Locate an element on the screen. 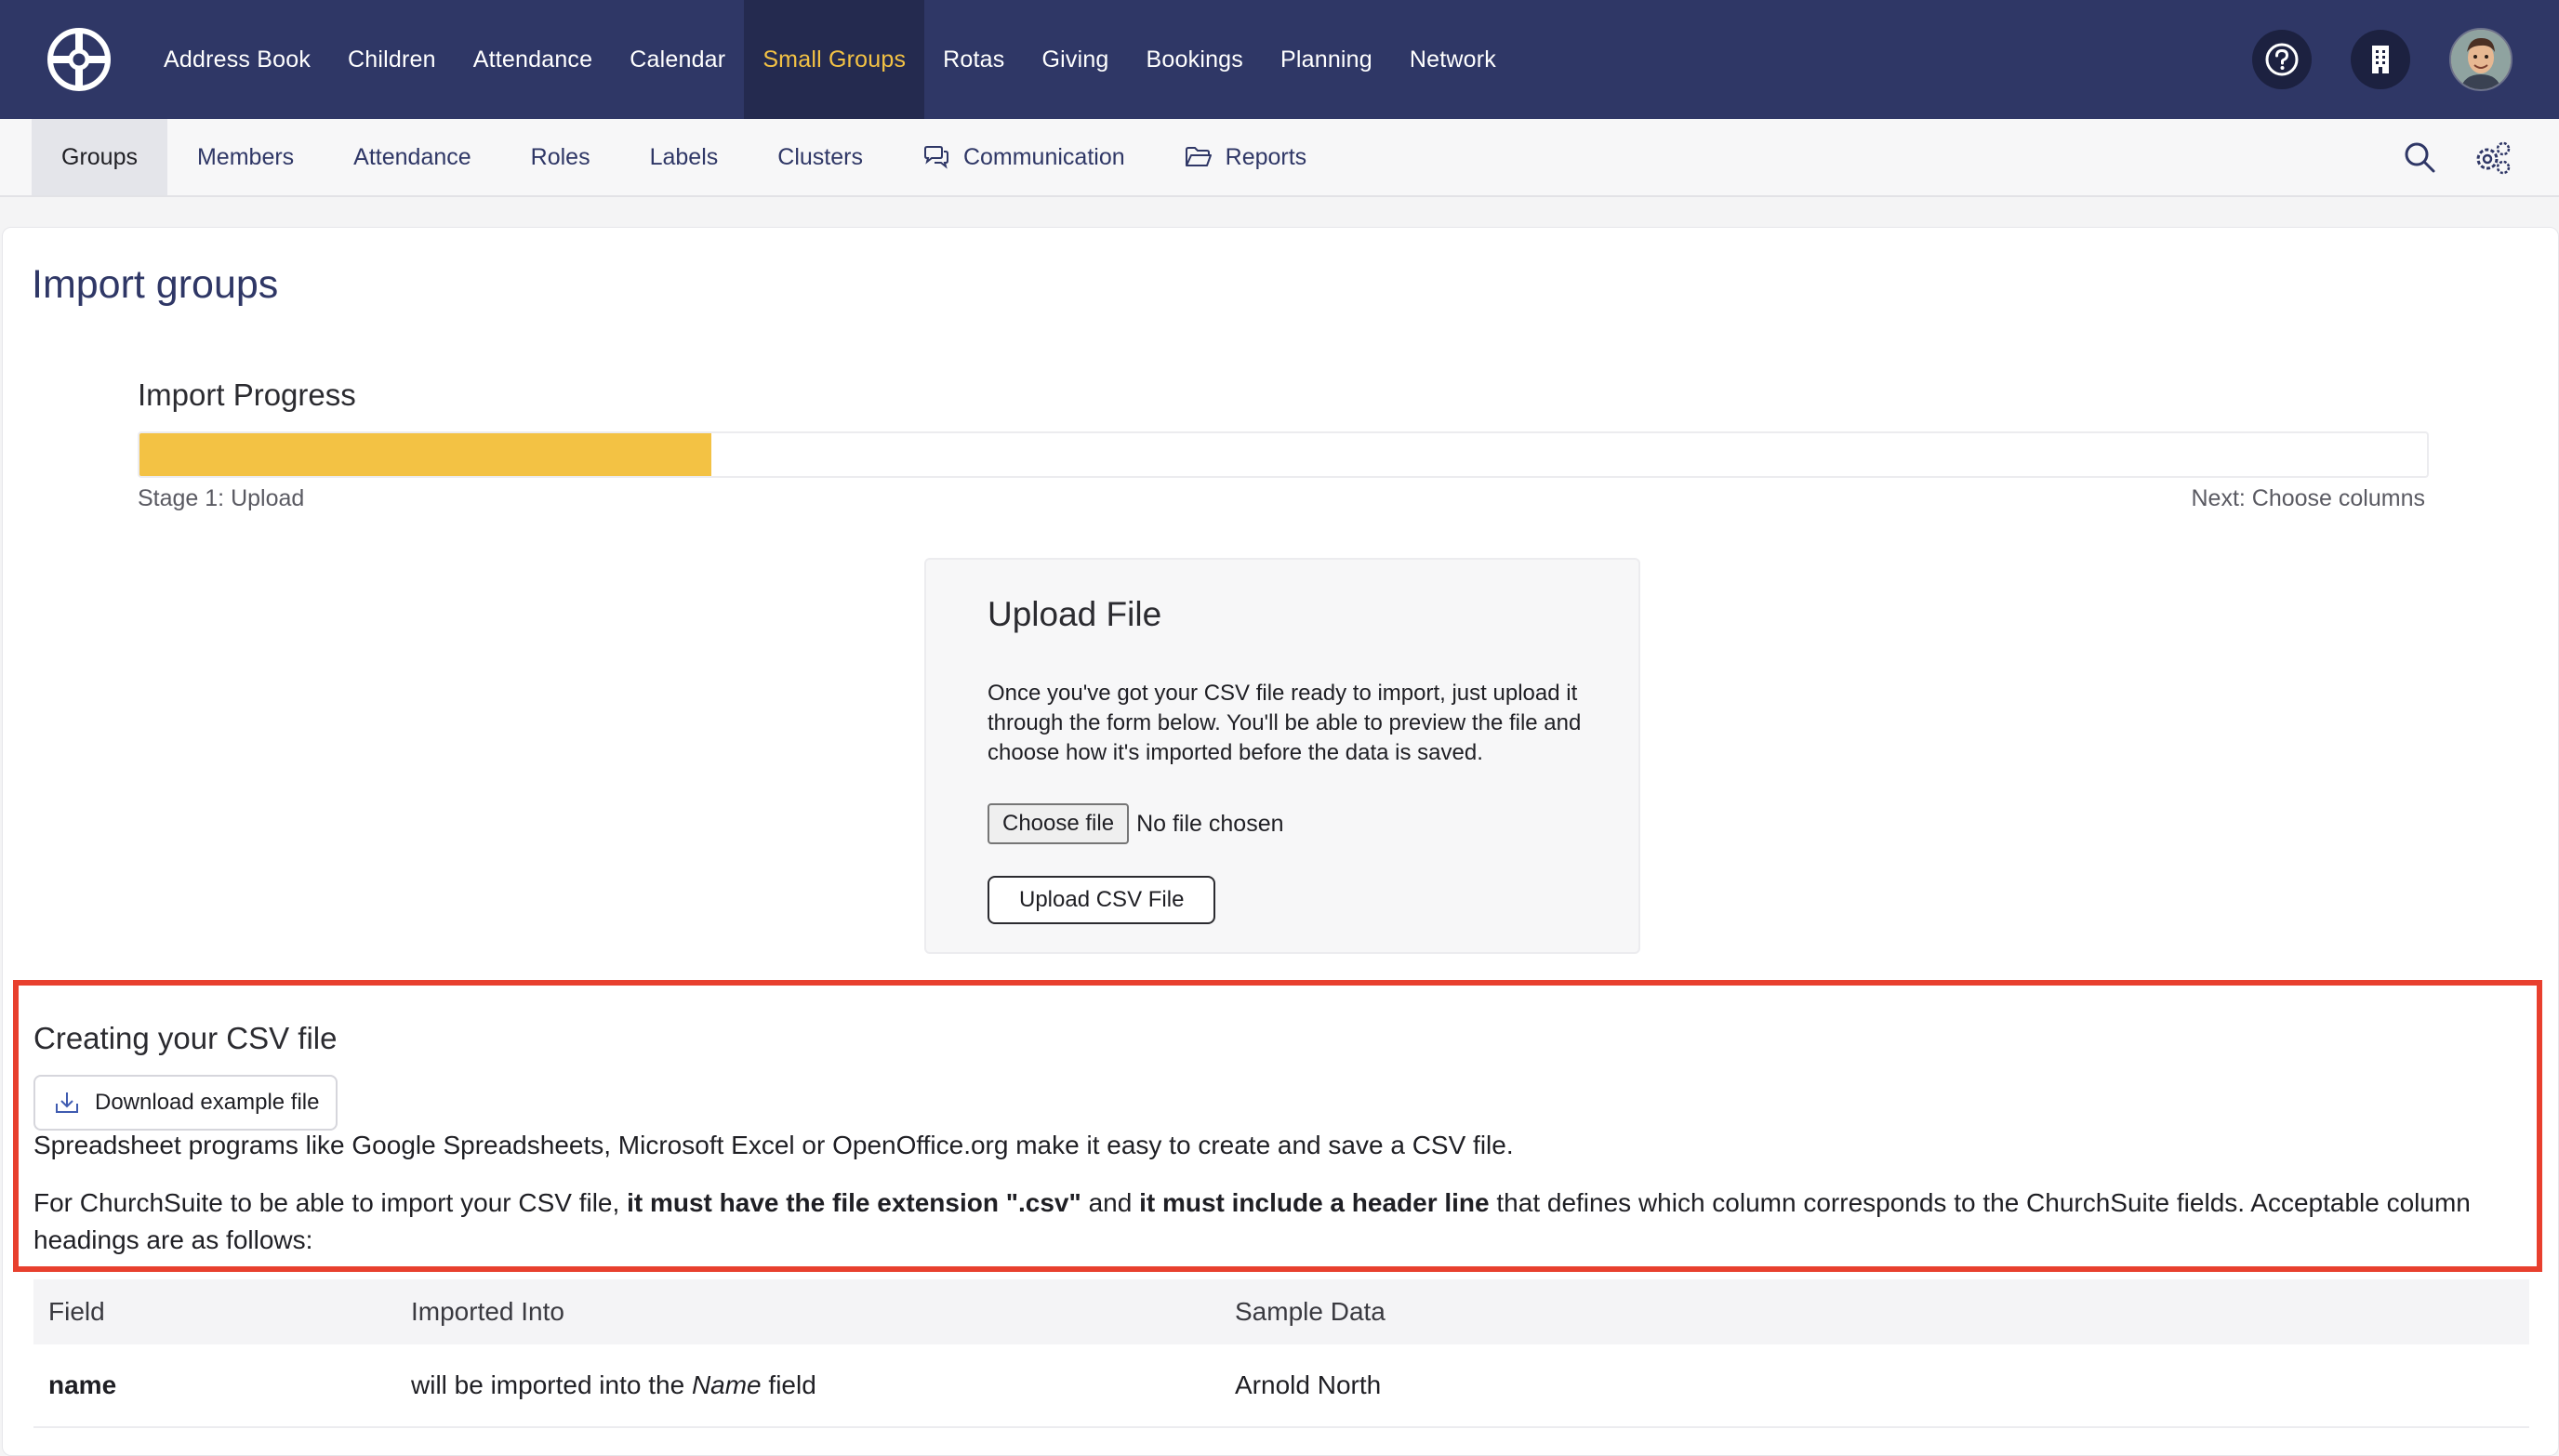 The width and height of the screenshot is (2559, 1456). tab-label: Reports is located at coordinates (1266, 156).